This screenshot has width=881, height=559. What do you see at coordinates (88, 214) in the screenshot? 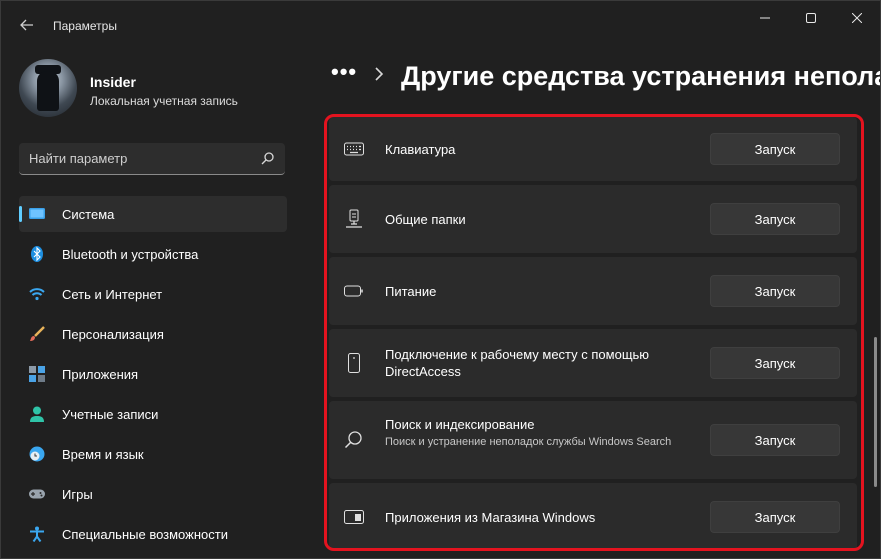
I see `sidebar-item-label: Система` at bounding box center [88, 214].